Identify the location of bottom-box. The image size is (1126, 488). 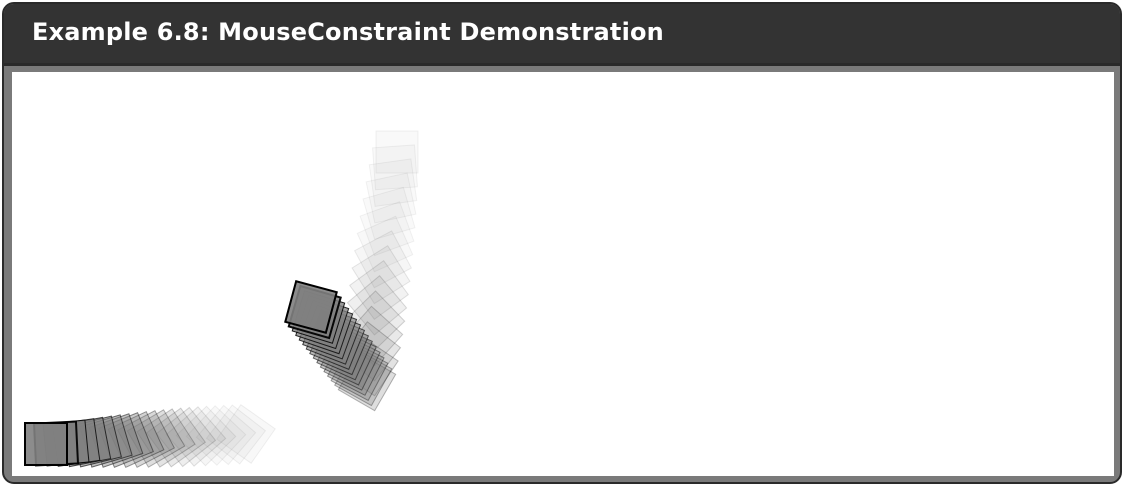
(46, 444).